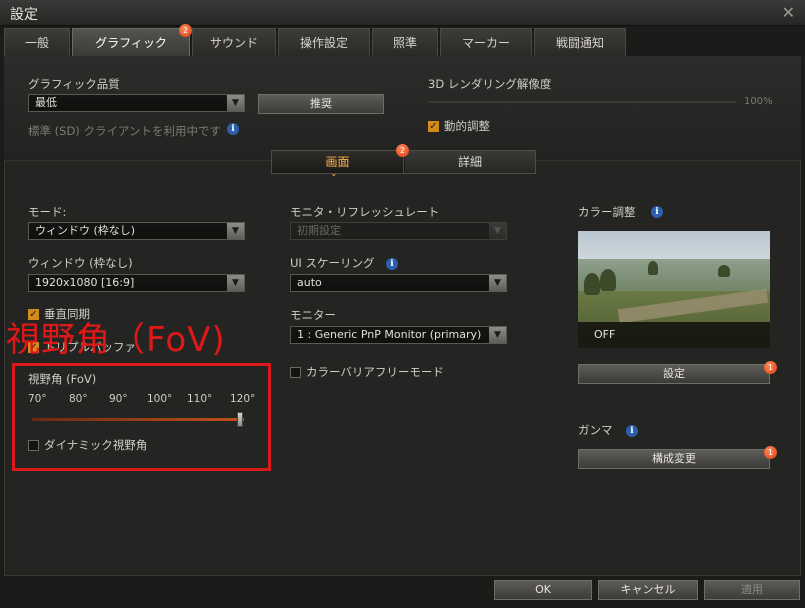 This screenshot has width=805, height=608. Describe the element at coordinates (74, 84) in the screenshot. I see `graphics-quality-label: グラフィック品質` at that location.